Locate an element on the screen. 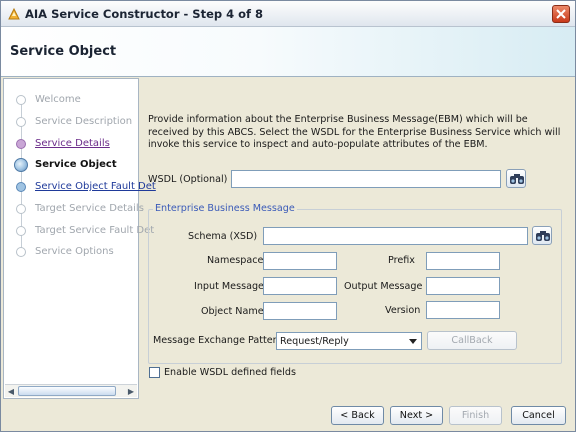 The width and height of the screenshot is (576, 432). nav-item-service-details: Service Details is located at coordinates (71, 144).